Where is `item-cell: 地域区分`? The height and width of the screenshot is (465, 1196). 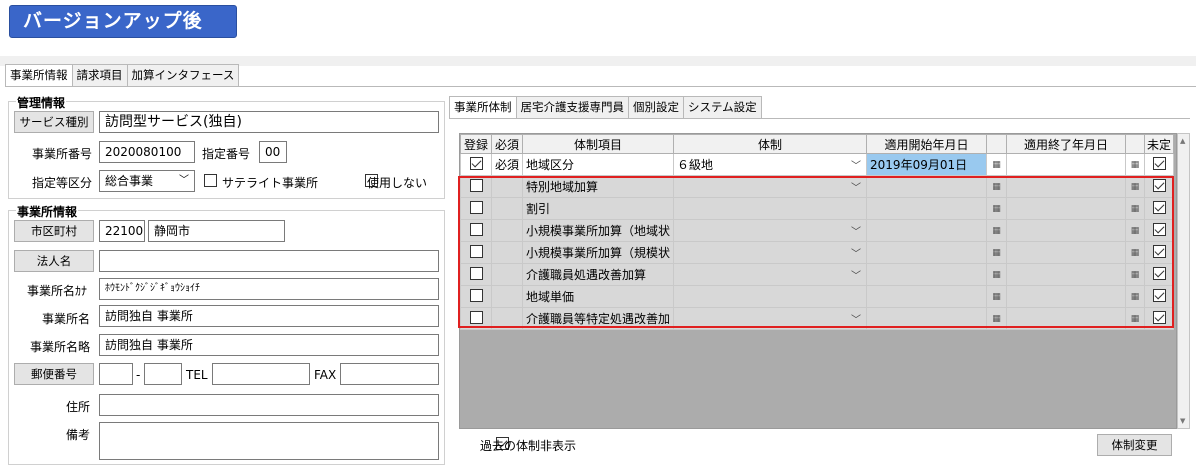 item-cell: 地域区分 is located at coordinates (598, 164).